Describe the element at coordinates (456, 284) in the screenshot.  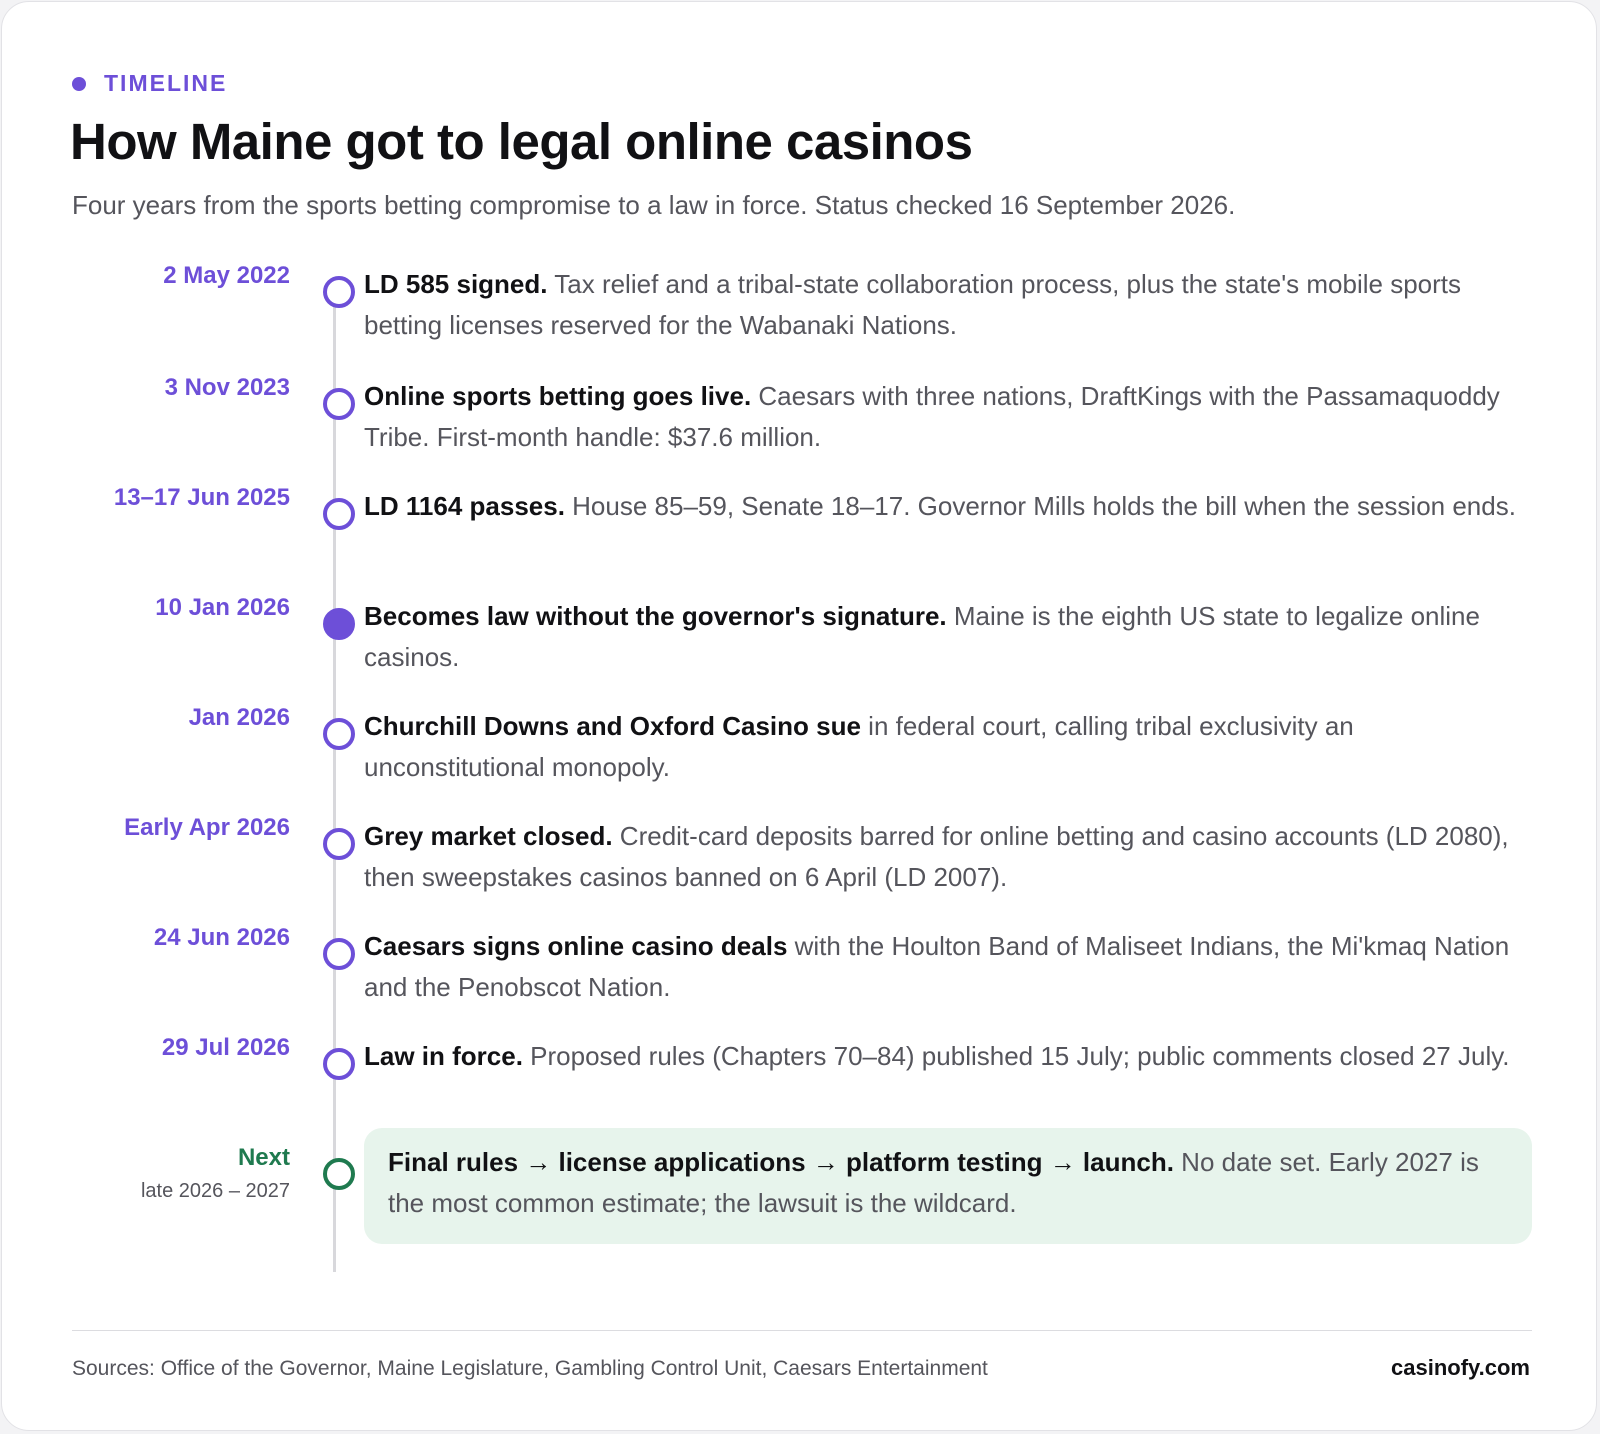
I see `event-headline: LD 585 signed.` at that location.